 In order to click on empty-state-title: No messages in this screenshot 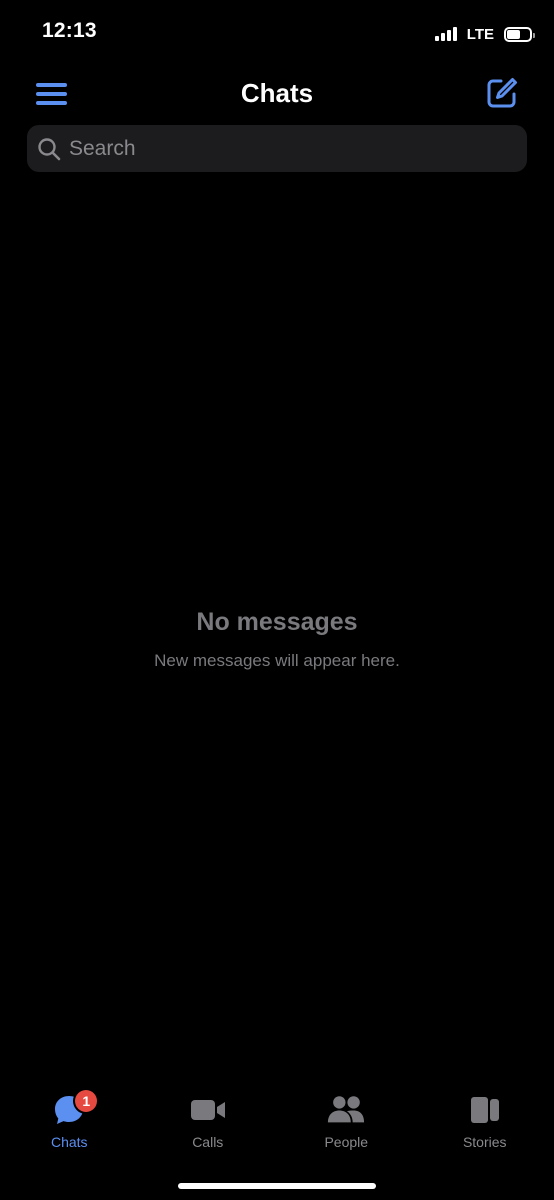, I will do `click(277, 622)`.